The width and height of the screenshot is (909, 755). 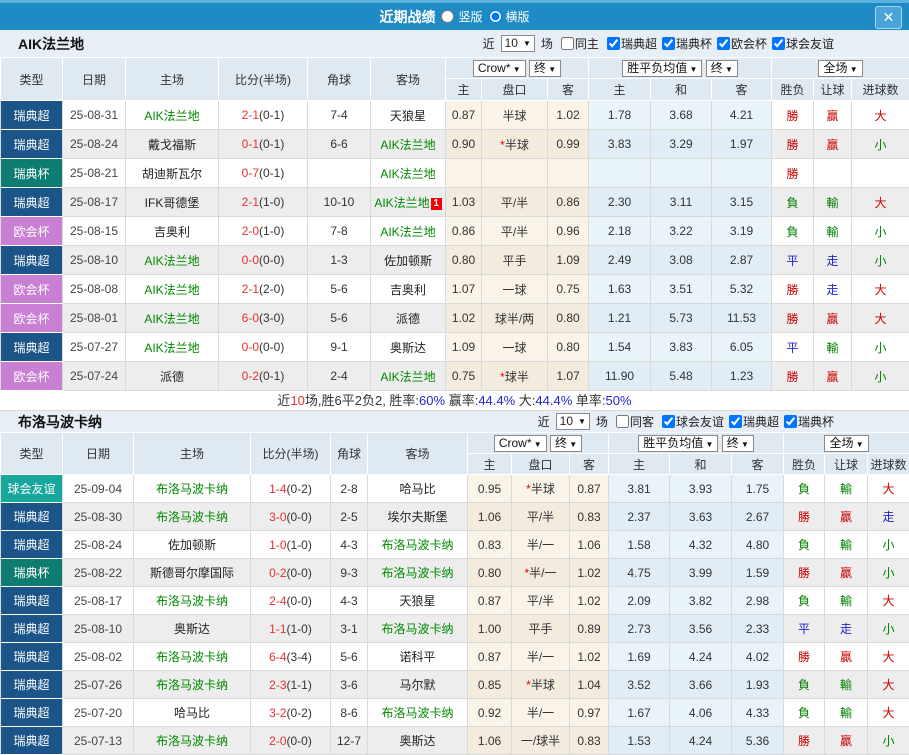 I want to click on team-name: AIK法兰地, so click(x=407, y=232).